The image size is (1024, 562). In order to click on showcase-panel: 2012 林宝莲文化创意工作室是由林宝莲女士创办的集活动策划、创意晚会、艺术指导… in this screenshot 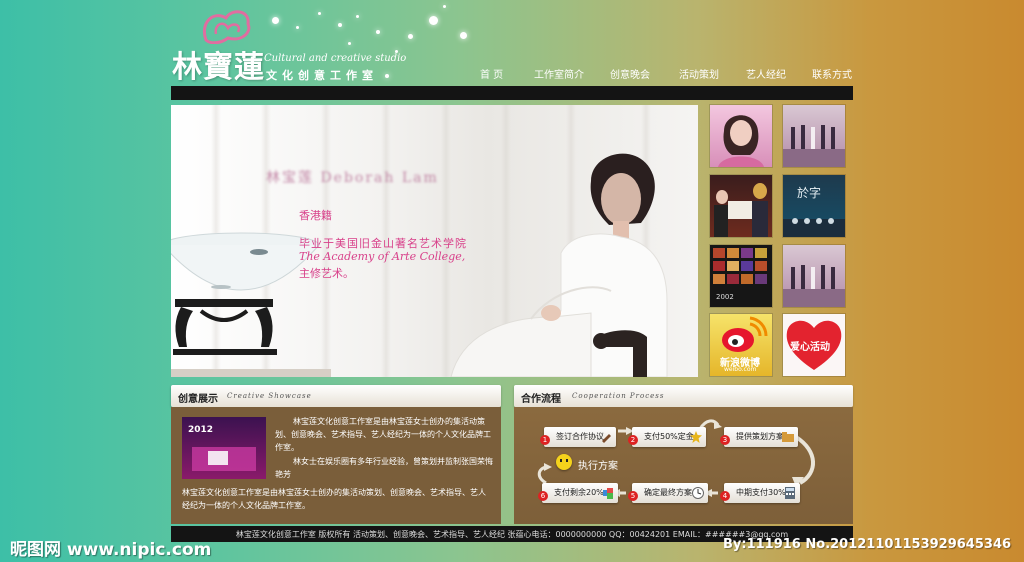, I will do `click(336, 465)`.